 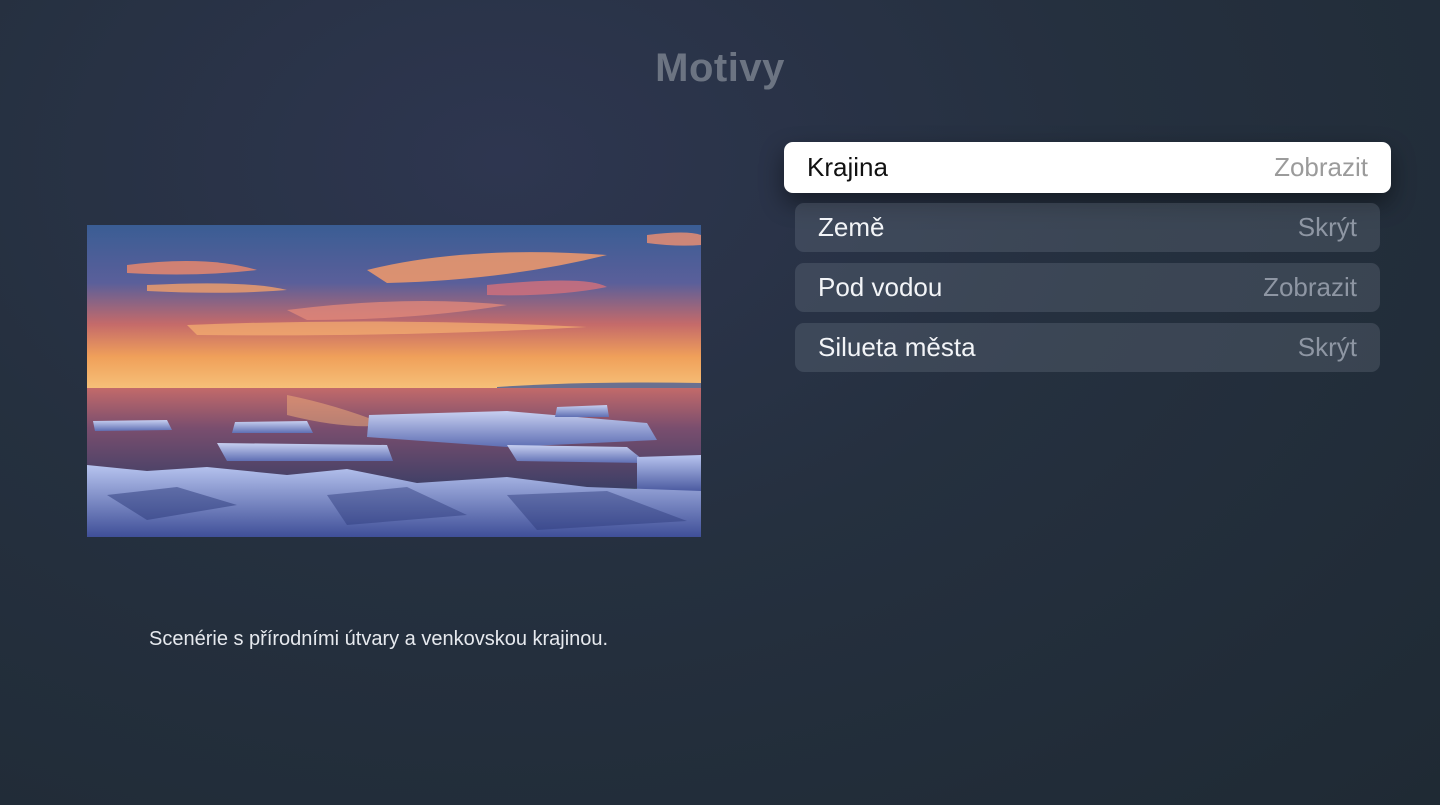 What do you see at coordinates (880, 287) in the screenshot?
I see `theme-item-label: Pod vodou` at bounding box center [880, 287].